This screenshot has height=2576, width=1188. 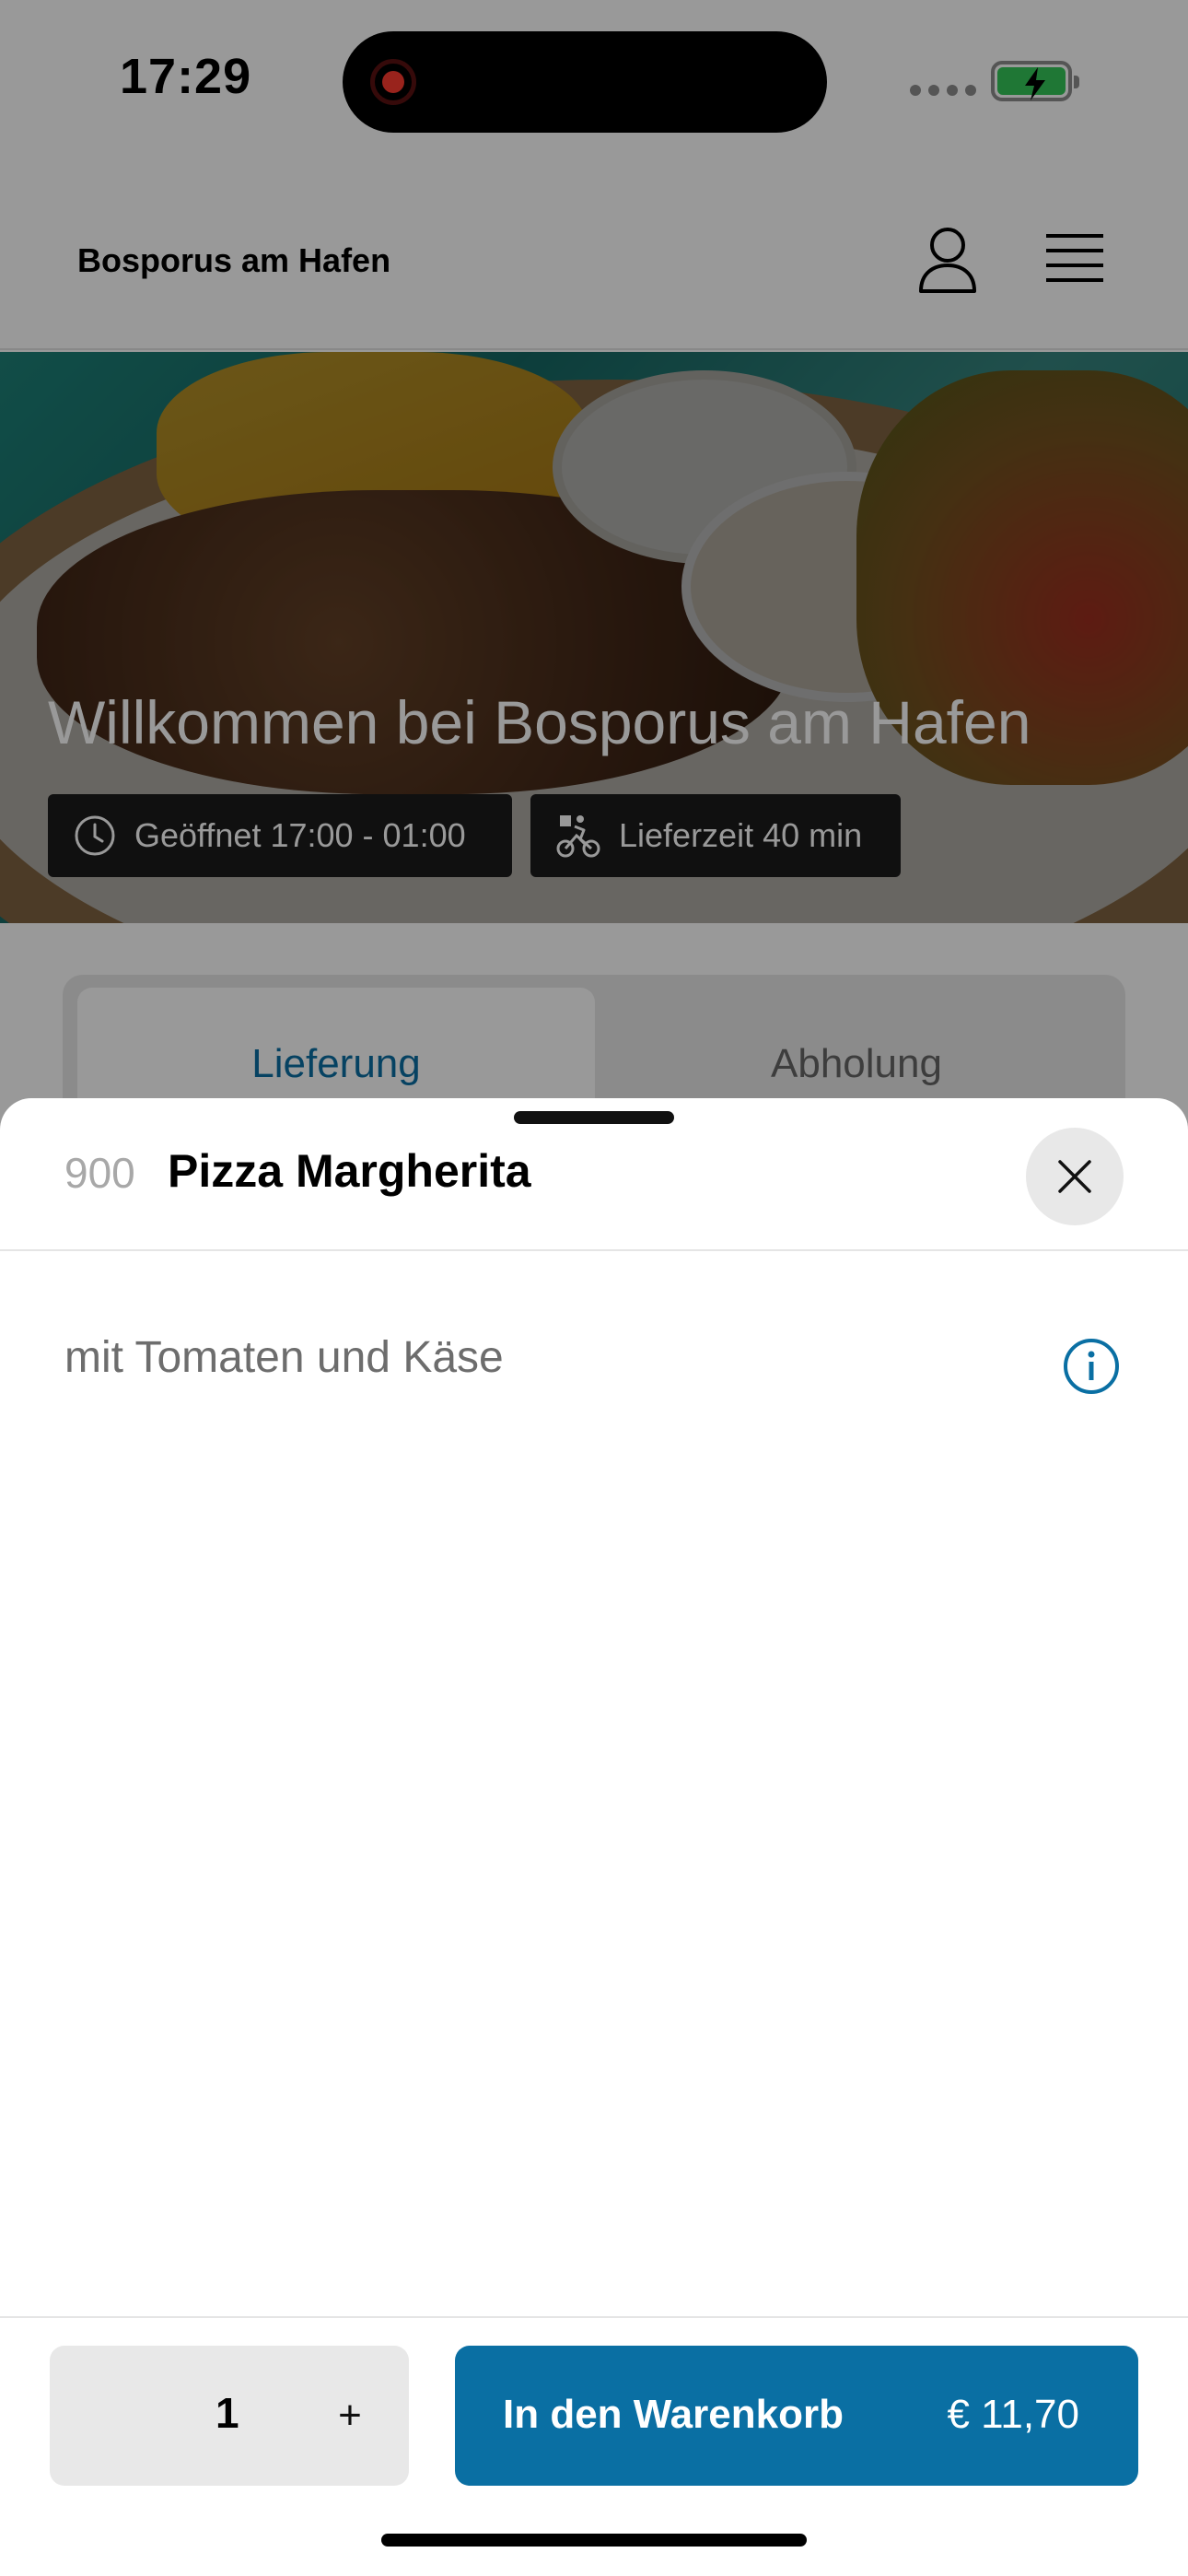 I want to click on sheet-drag-handle, so click(x=594, y=1117).